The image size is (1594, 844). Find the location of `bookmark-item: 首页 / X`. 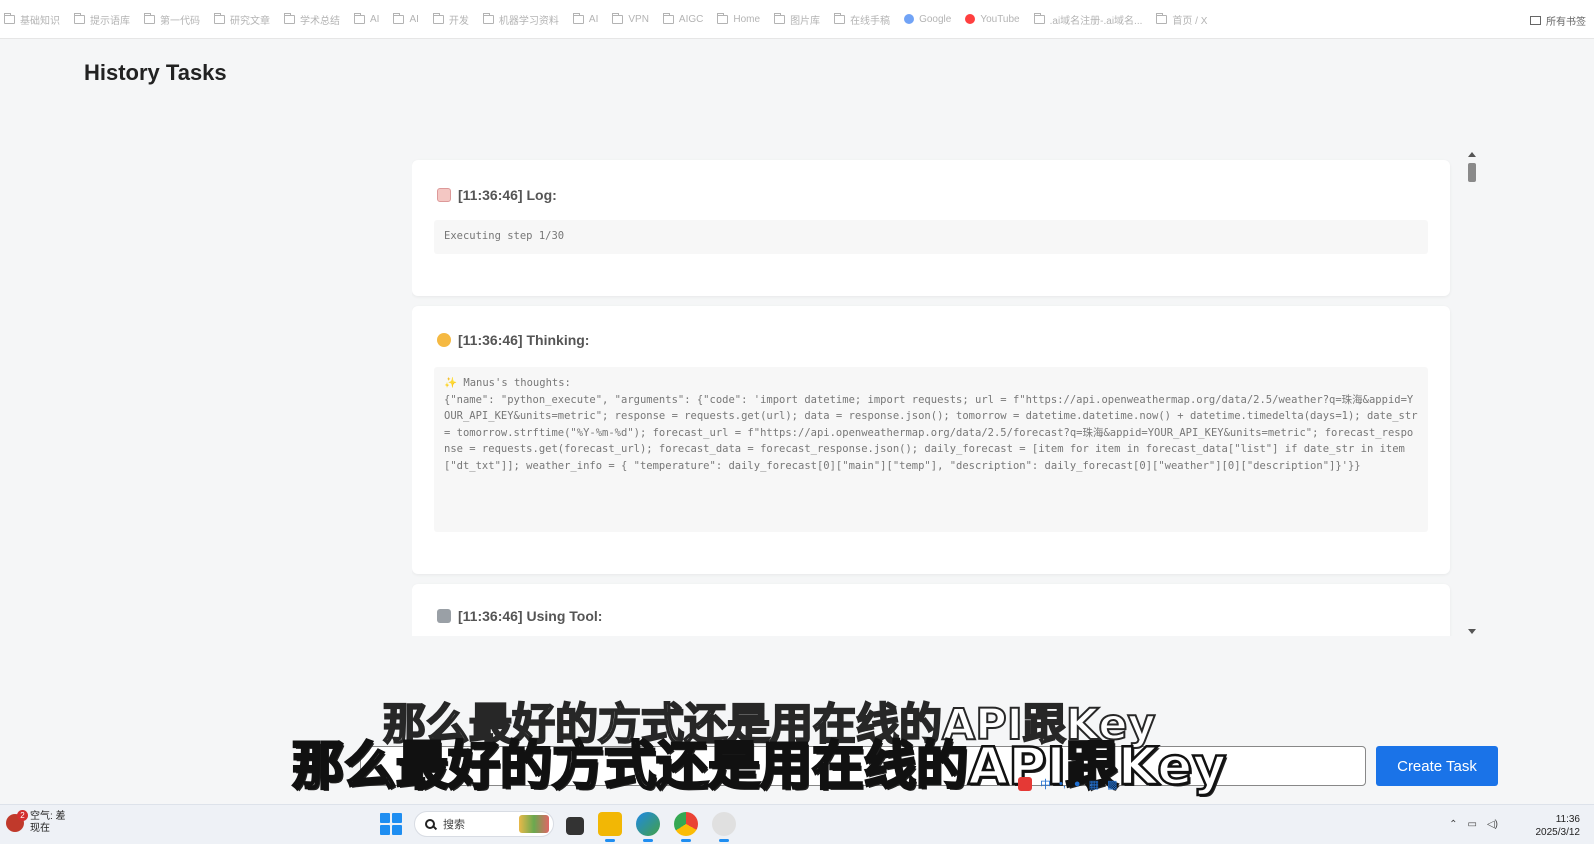

bookmark-item: 首页 / X is located at coordinates (1181, 19).